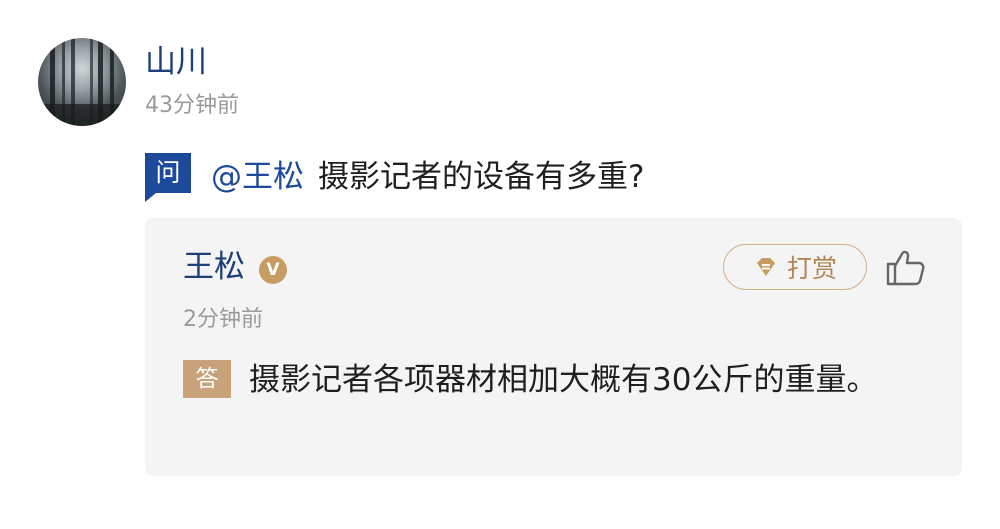 This screenshot has height=529, width=1000. I want to click on answer-text: 摄影记者各项器材相加大概有30公斤的重量。, so click(563, 380).